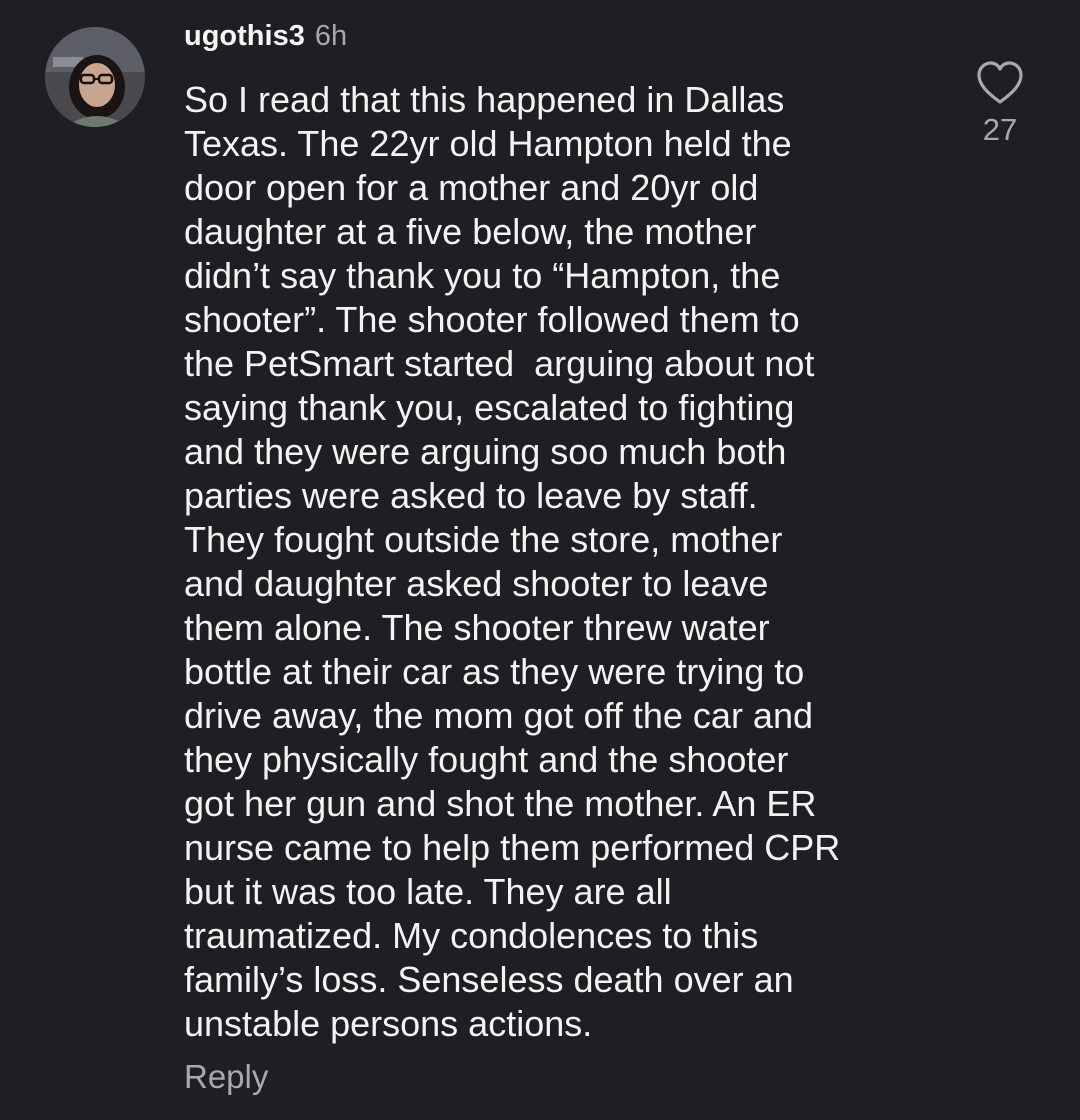  I want to click on comment-line: got her gun and shot the mother. An ER, so click(500, 803).